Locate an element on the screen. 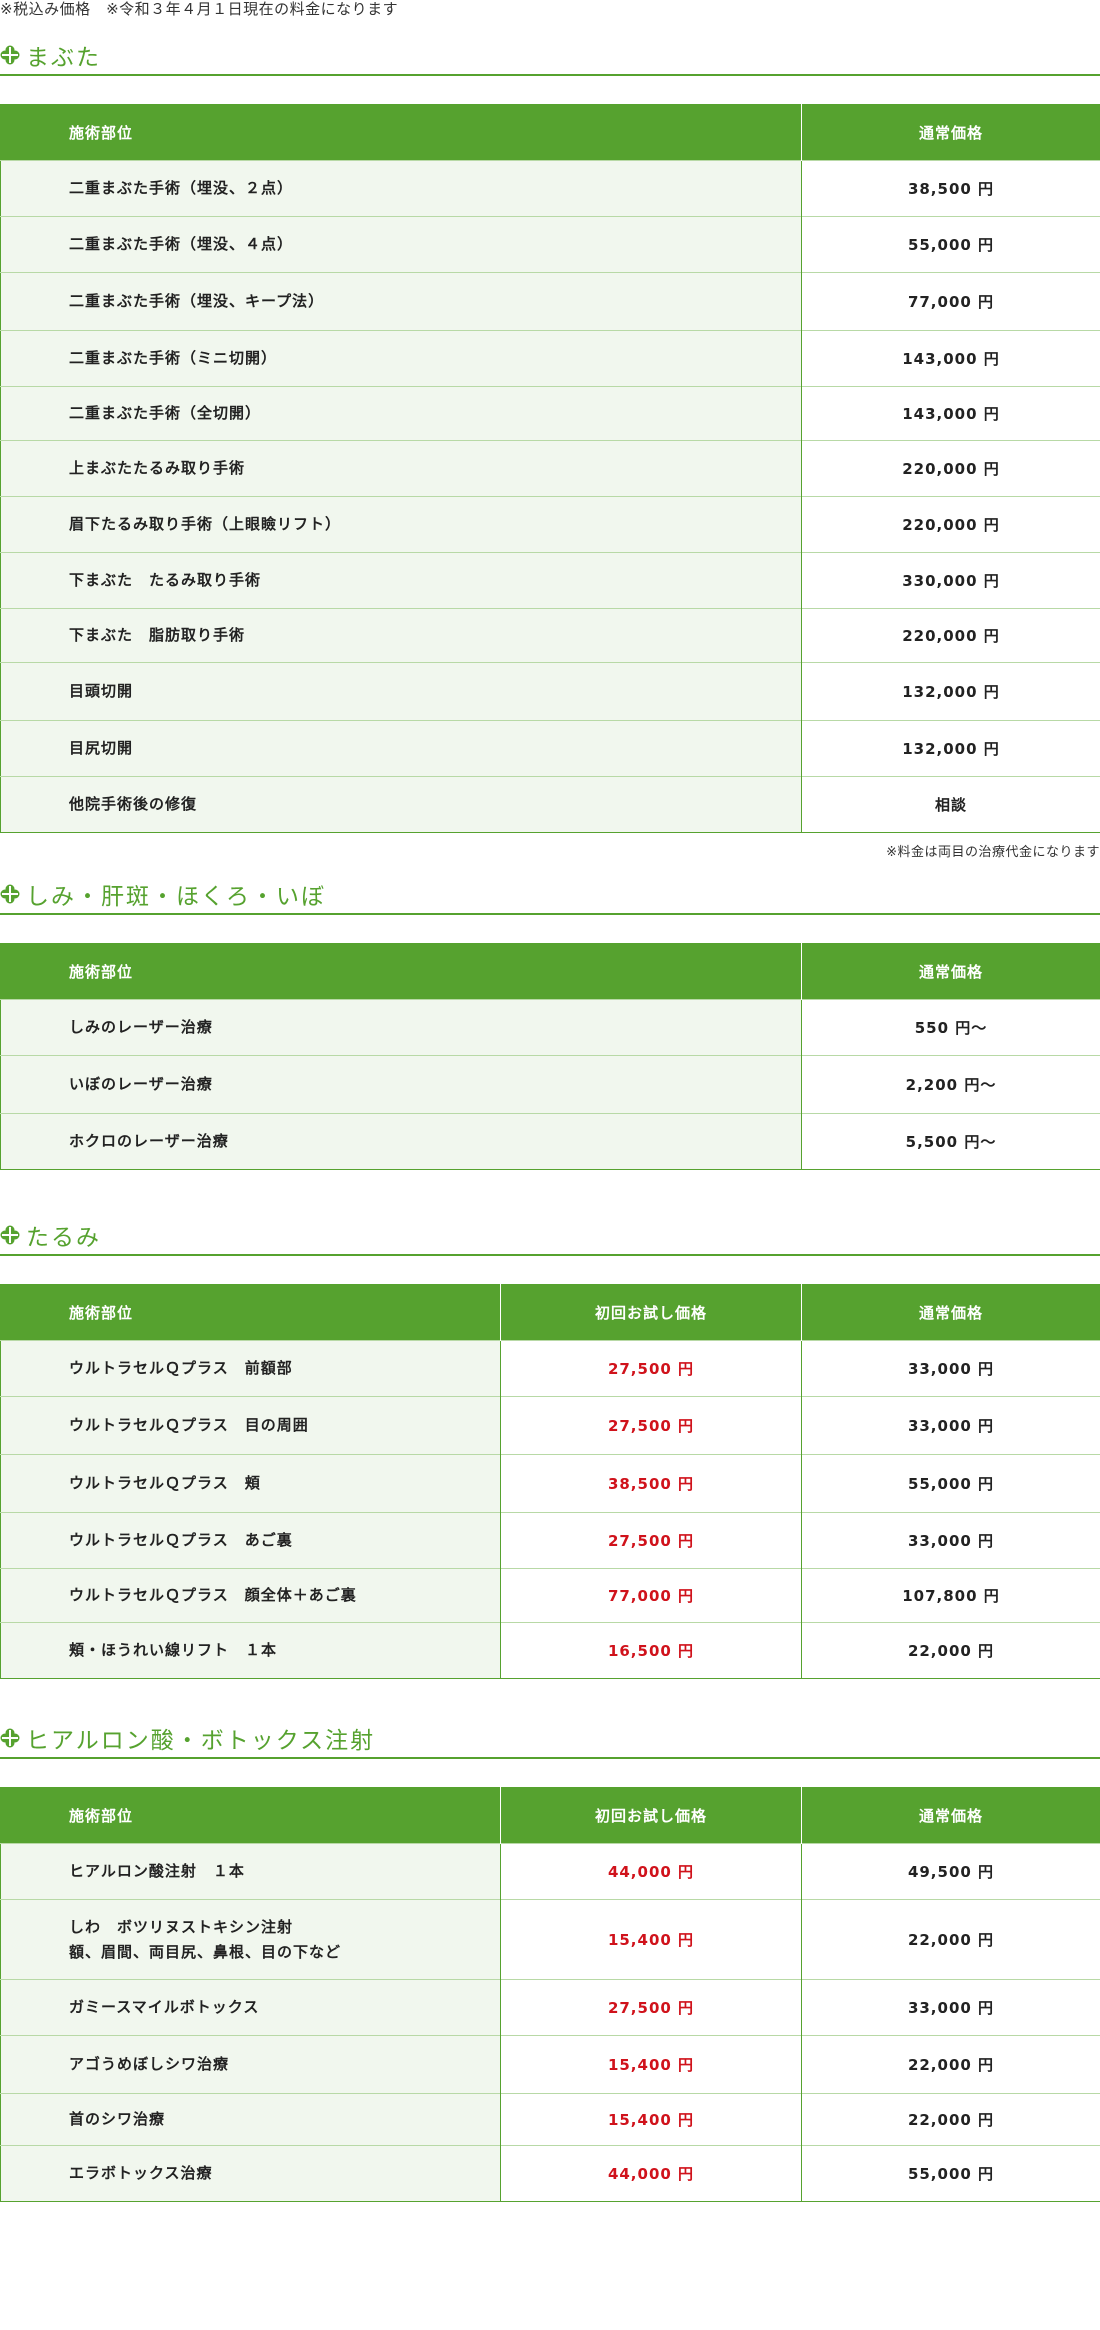 The image size is (1100, 2330). treatment-name: 首のシワ治療 is located at coordinates (250, 2119).